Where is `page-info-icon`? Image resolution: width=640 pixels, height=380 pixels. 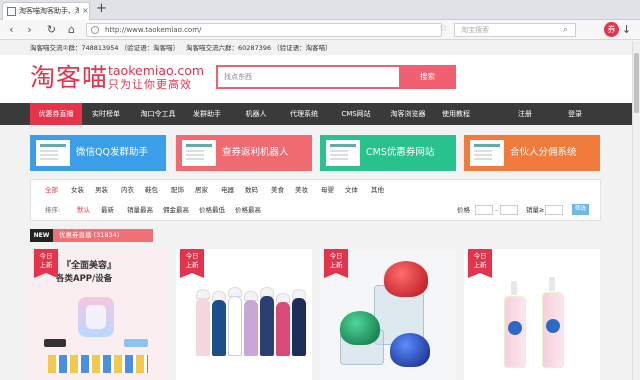 page-info-icon is located at coordinates (95, 30).